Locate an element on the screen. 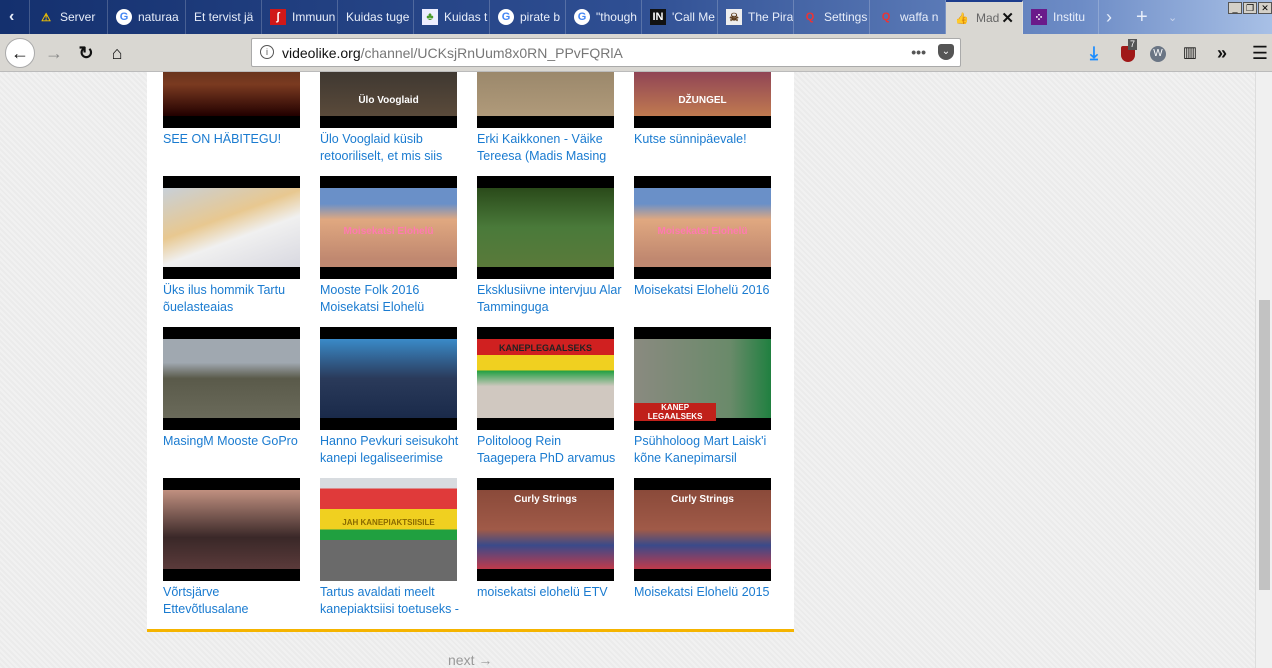 Image resolution: width=1272 pixels, height=668 pixels. video-item: Eksklusiivne intervjuu Alar Tamminguga is located at coordinates (549, 246).